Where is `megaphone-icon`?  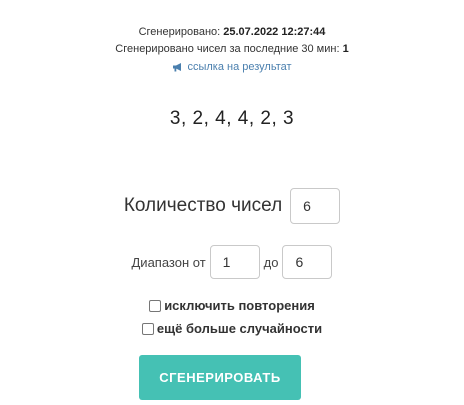
megaphone-icon is located at coordinates (177, 67).